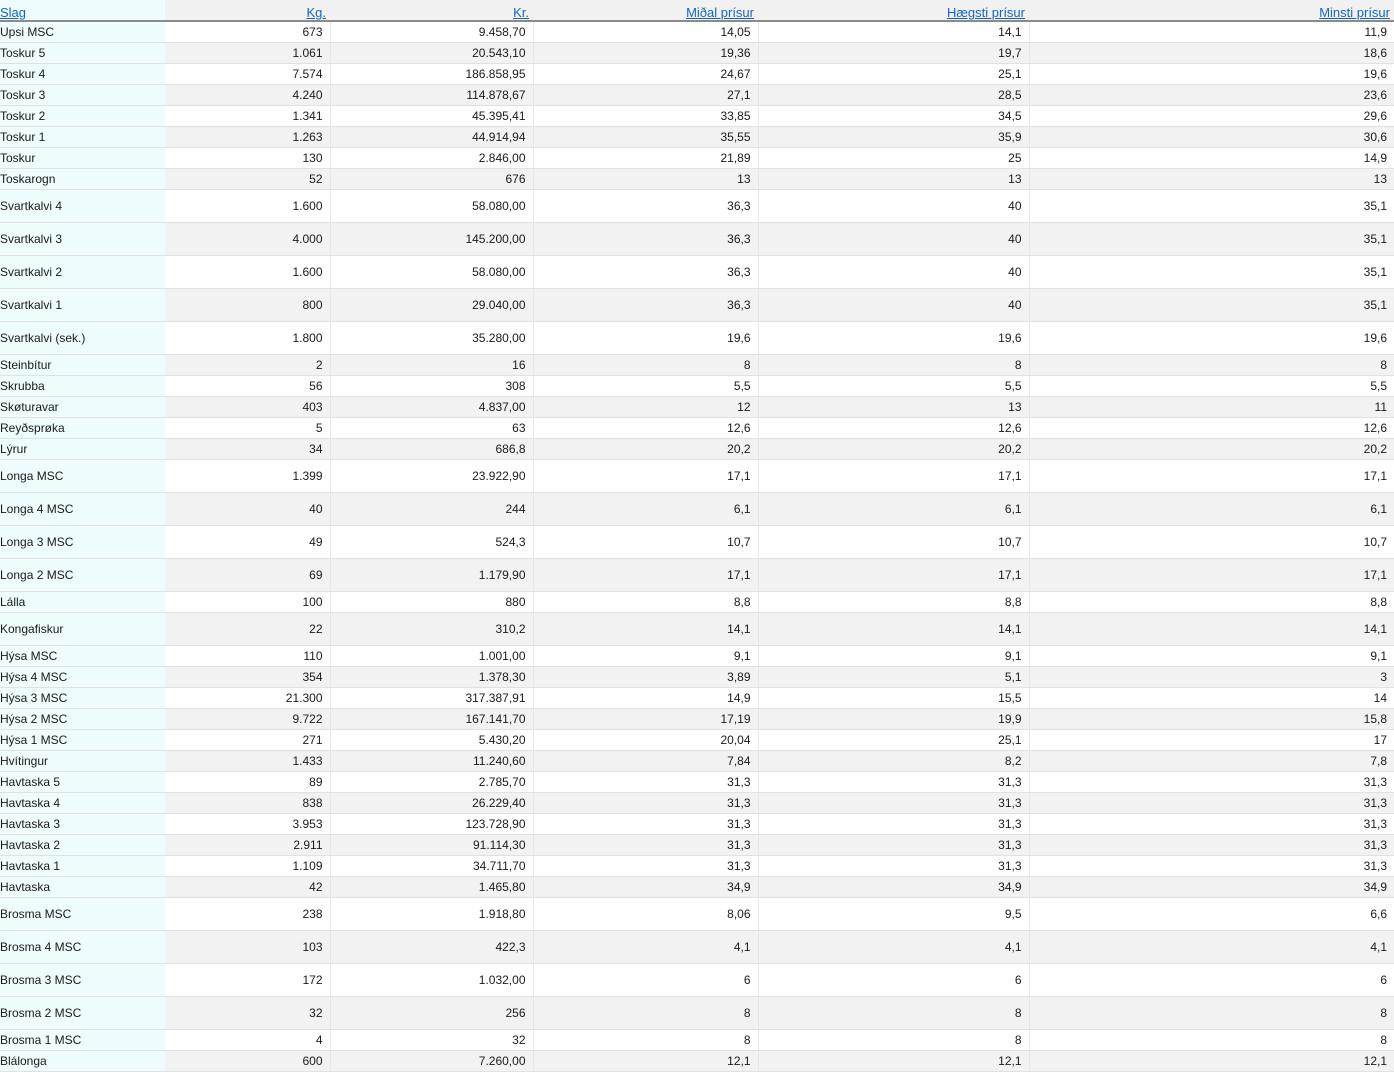  Describe the element at coordinates (82, 866) in the screenshot. I see `species-cell: Havtaska 1` at that location.